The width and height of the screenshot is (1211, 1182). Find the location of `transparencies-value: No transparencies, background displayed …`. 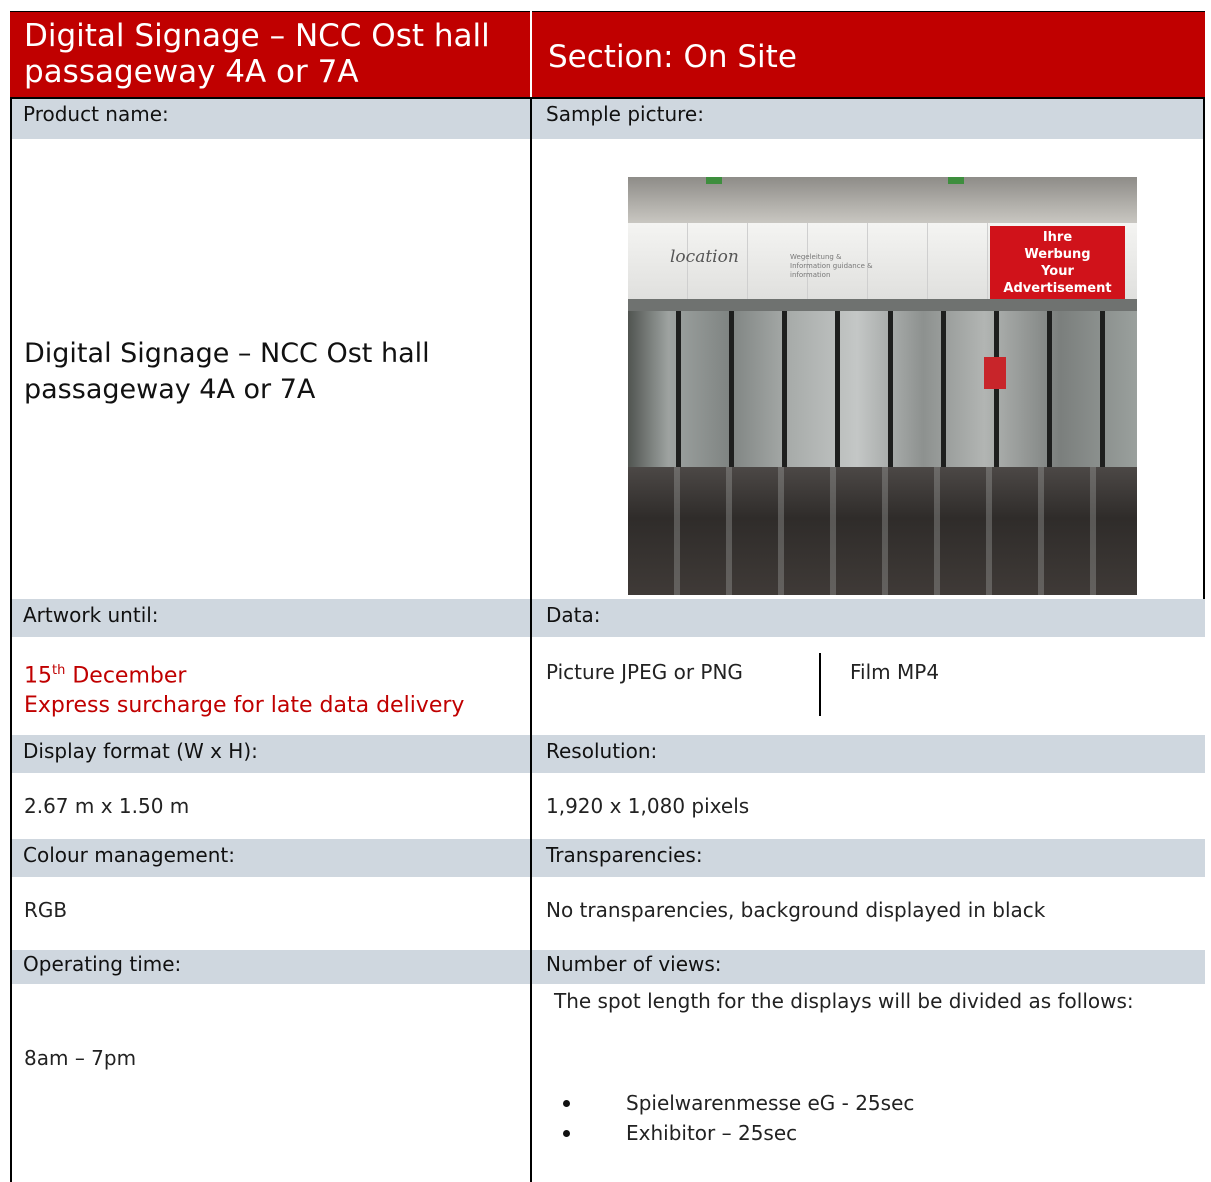

transparencies-value: No transparencies, background displayed … is located at coordinates (796, 910).